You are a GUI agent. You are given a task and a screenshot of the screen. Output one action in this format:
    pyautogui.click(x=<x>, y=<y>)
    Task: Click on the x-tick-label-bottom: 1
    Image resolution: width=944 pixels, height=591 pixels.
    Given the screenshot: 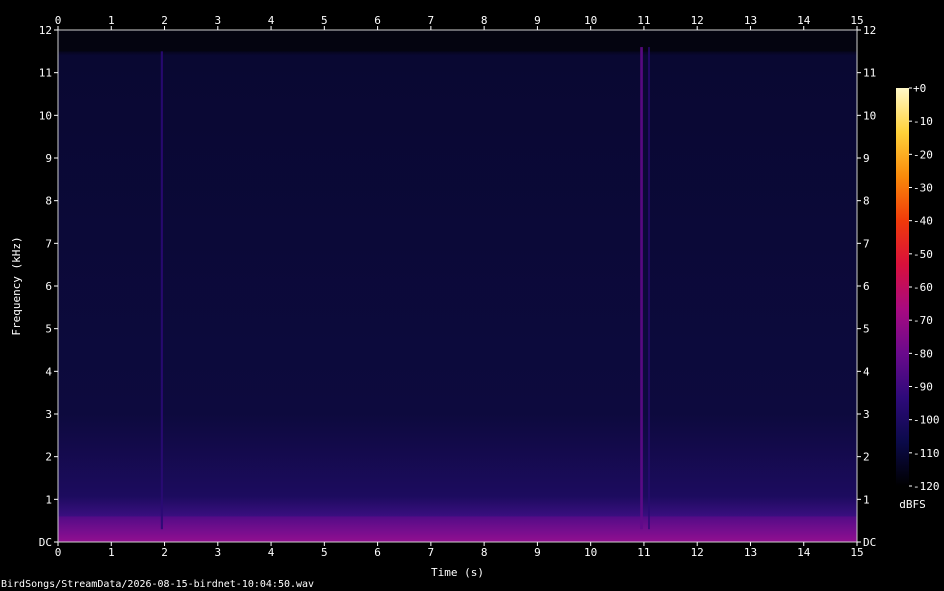 What is the action you would take?
    pyautogui.click(x=111, y=552)
    